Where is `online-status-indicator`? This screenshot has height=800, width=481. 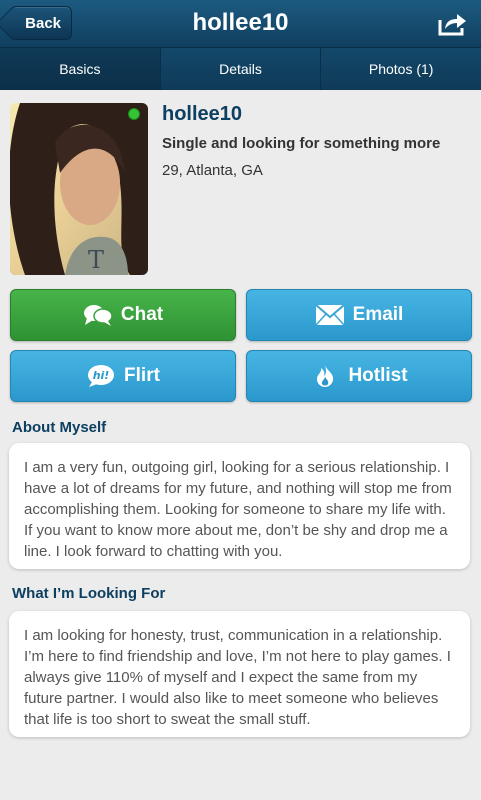
online-status-indicator is located at coordinates (134, 114).